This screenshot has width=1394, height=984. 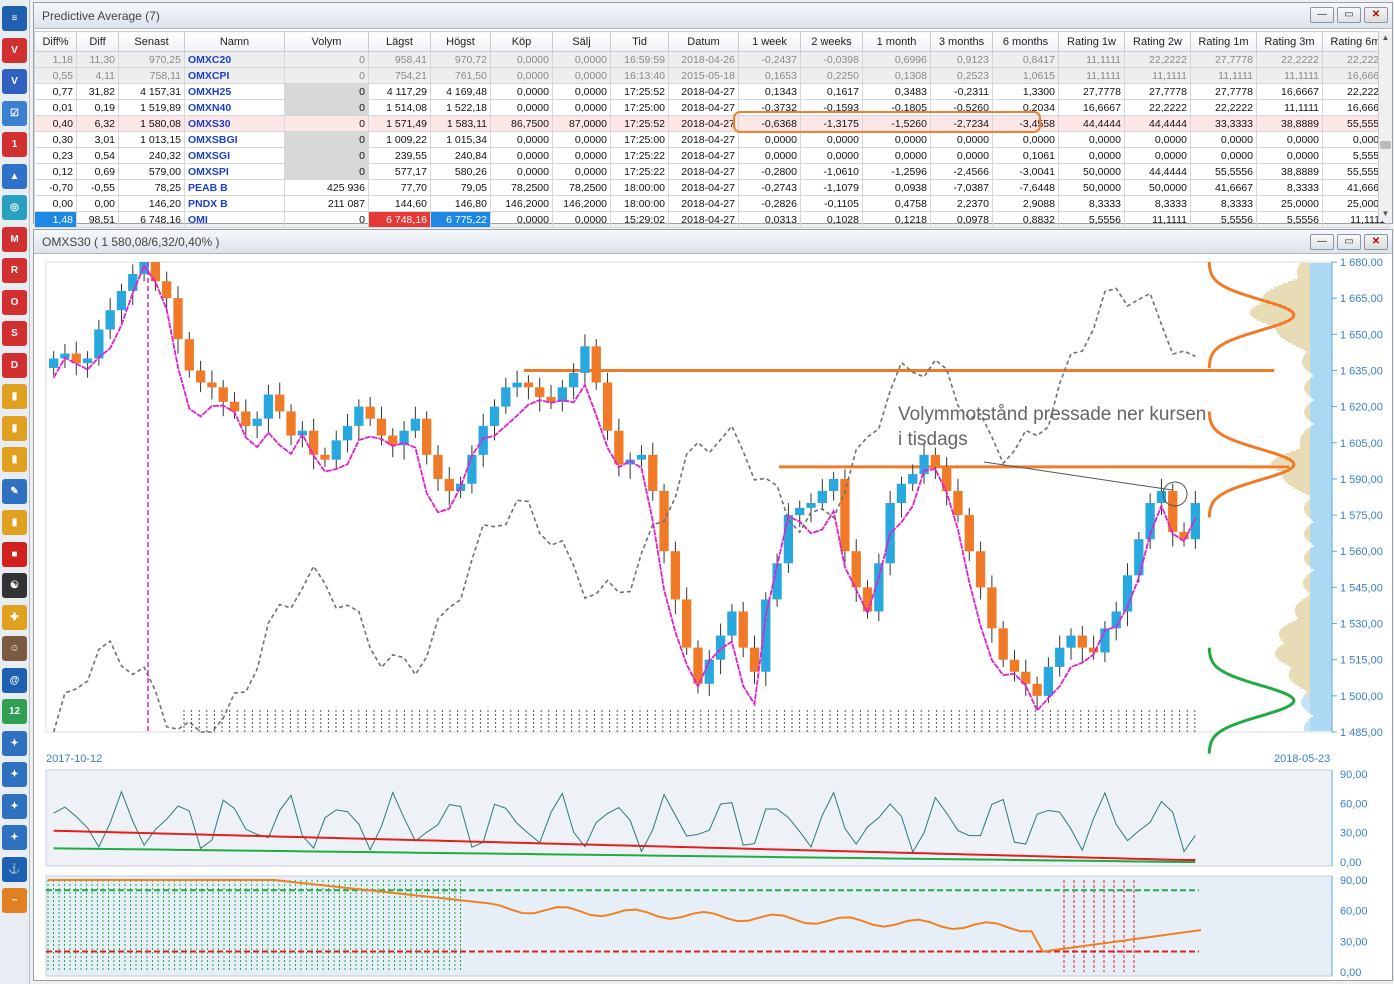 What do you see at coordinates (14, 239) in the screenshot?
I see `m-chart-icon: M` at bounding box center [14, 239].